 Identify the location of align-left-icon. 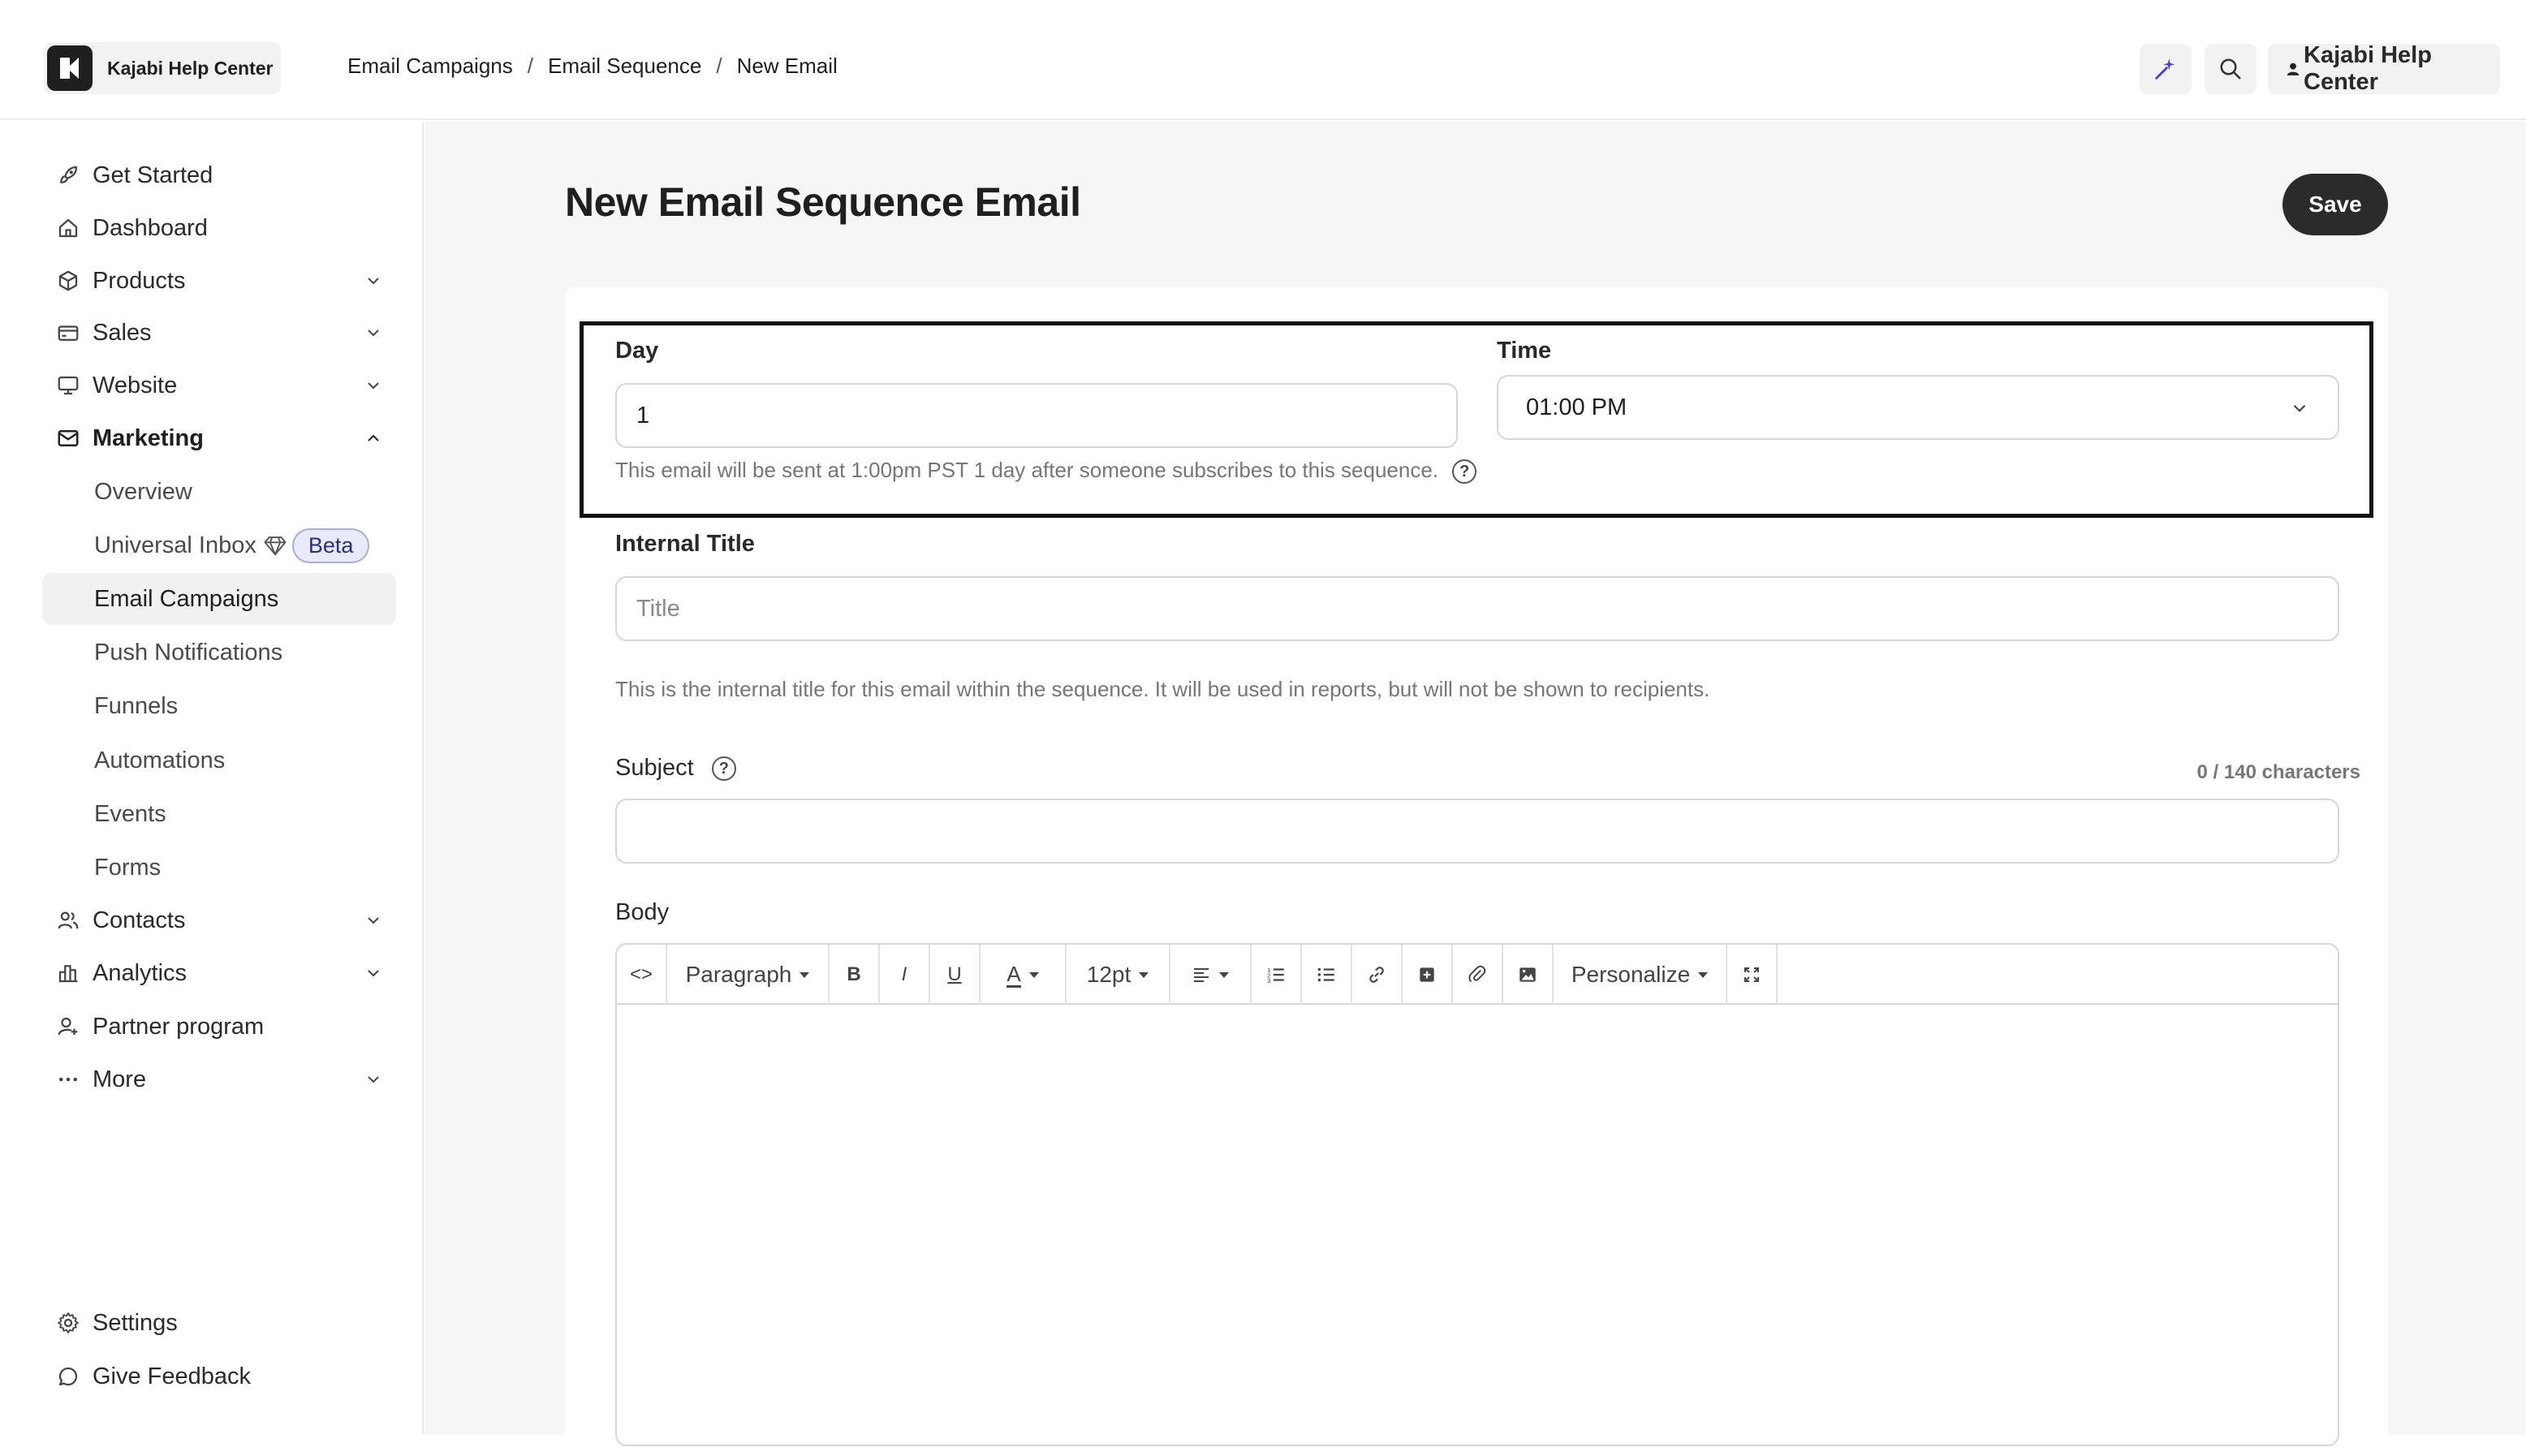
(1201, 975).